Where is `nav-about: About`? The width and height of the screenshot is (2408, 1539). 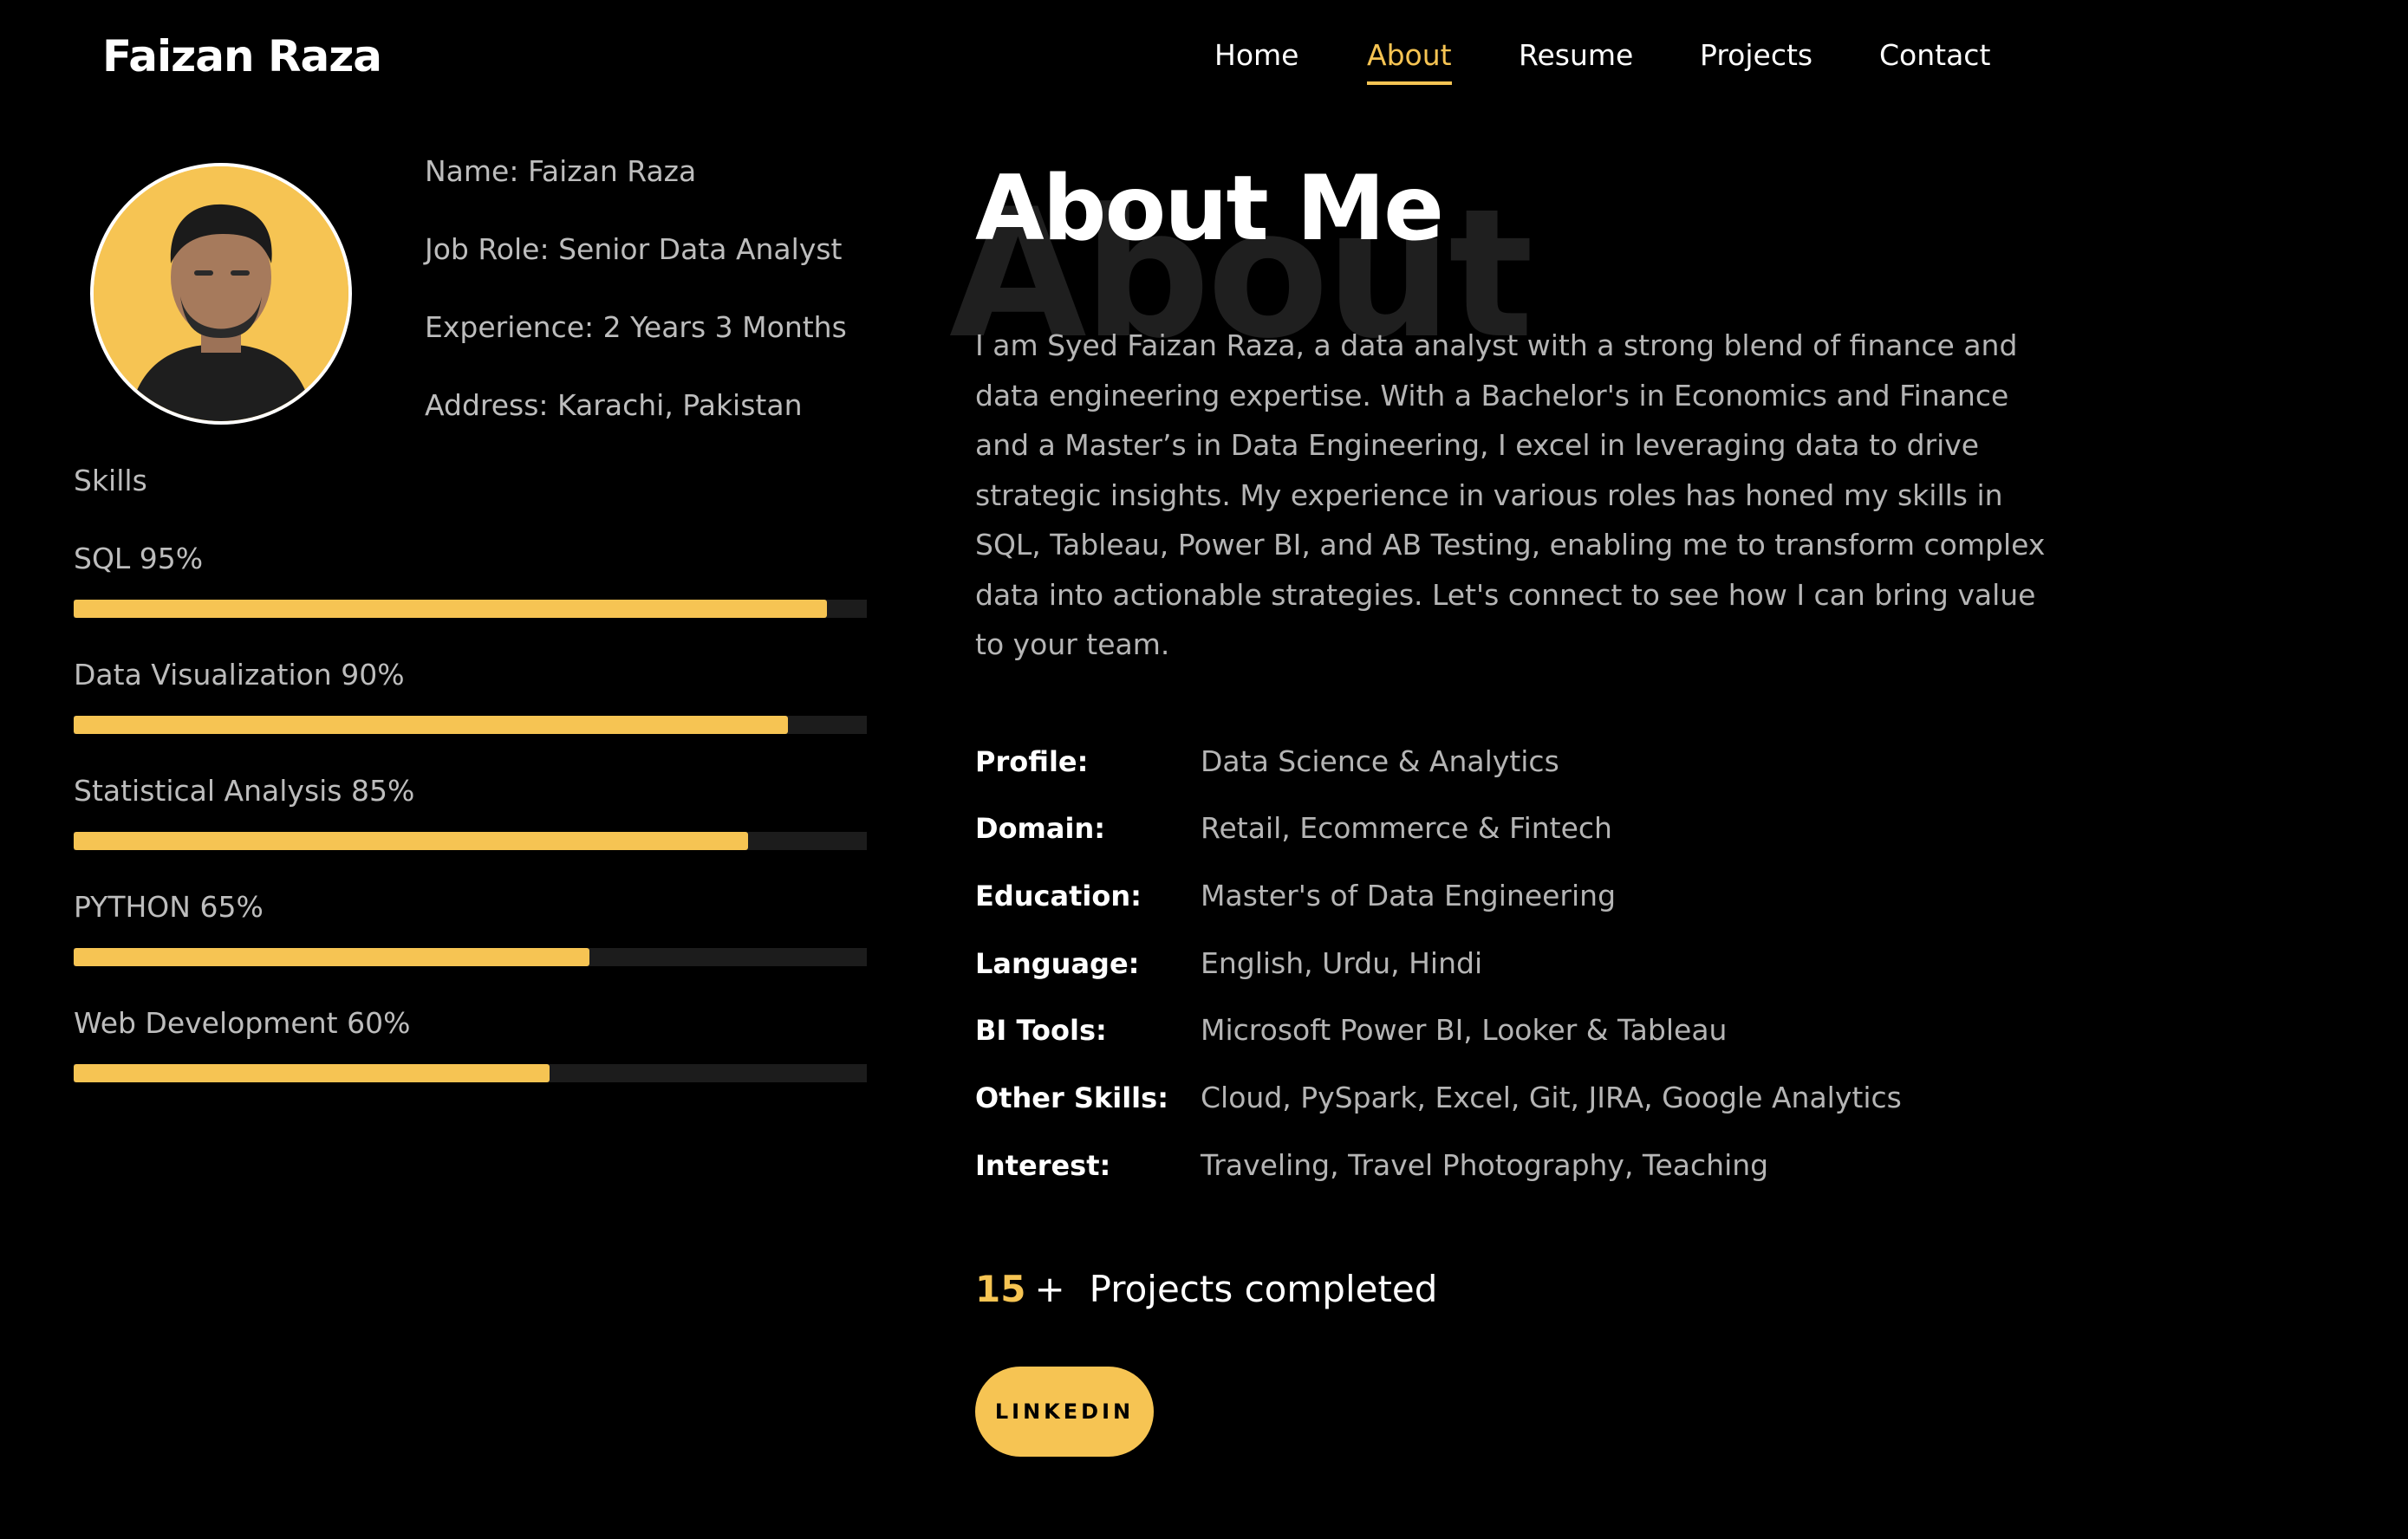 nav-about: About is located at coordinates (1409, 61).